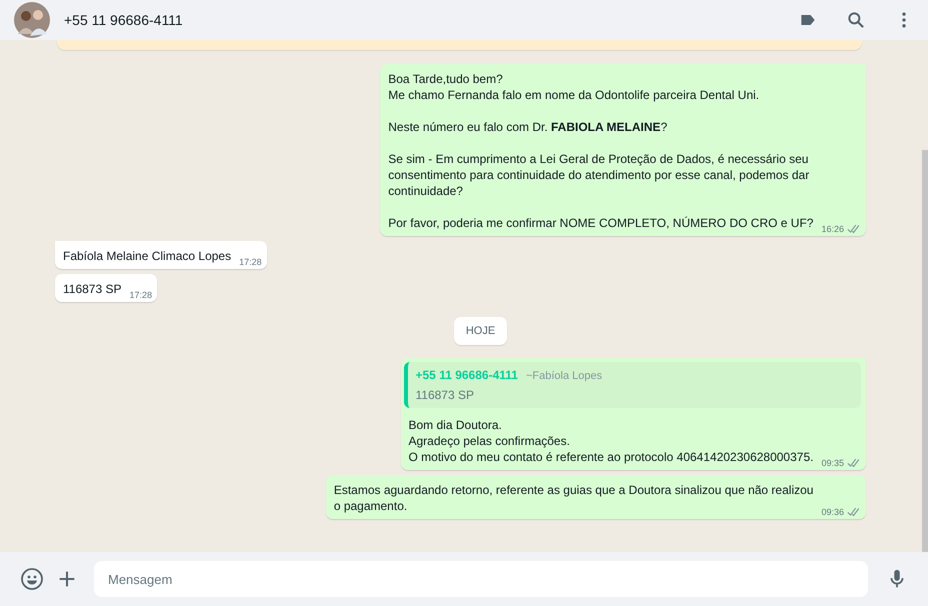  Describe the element at coordinates (481, 579) in the screenshot. I see `message-input: Mensagem` at that location.